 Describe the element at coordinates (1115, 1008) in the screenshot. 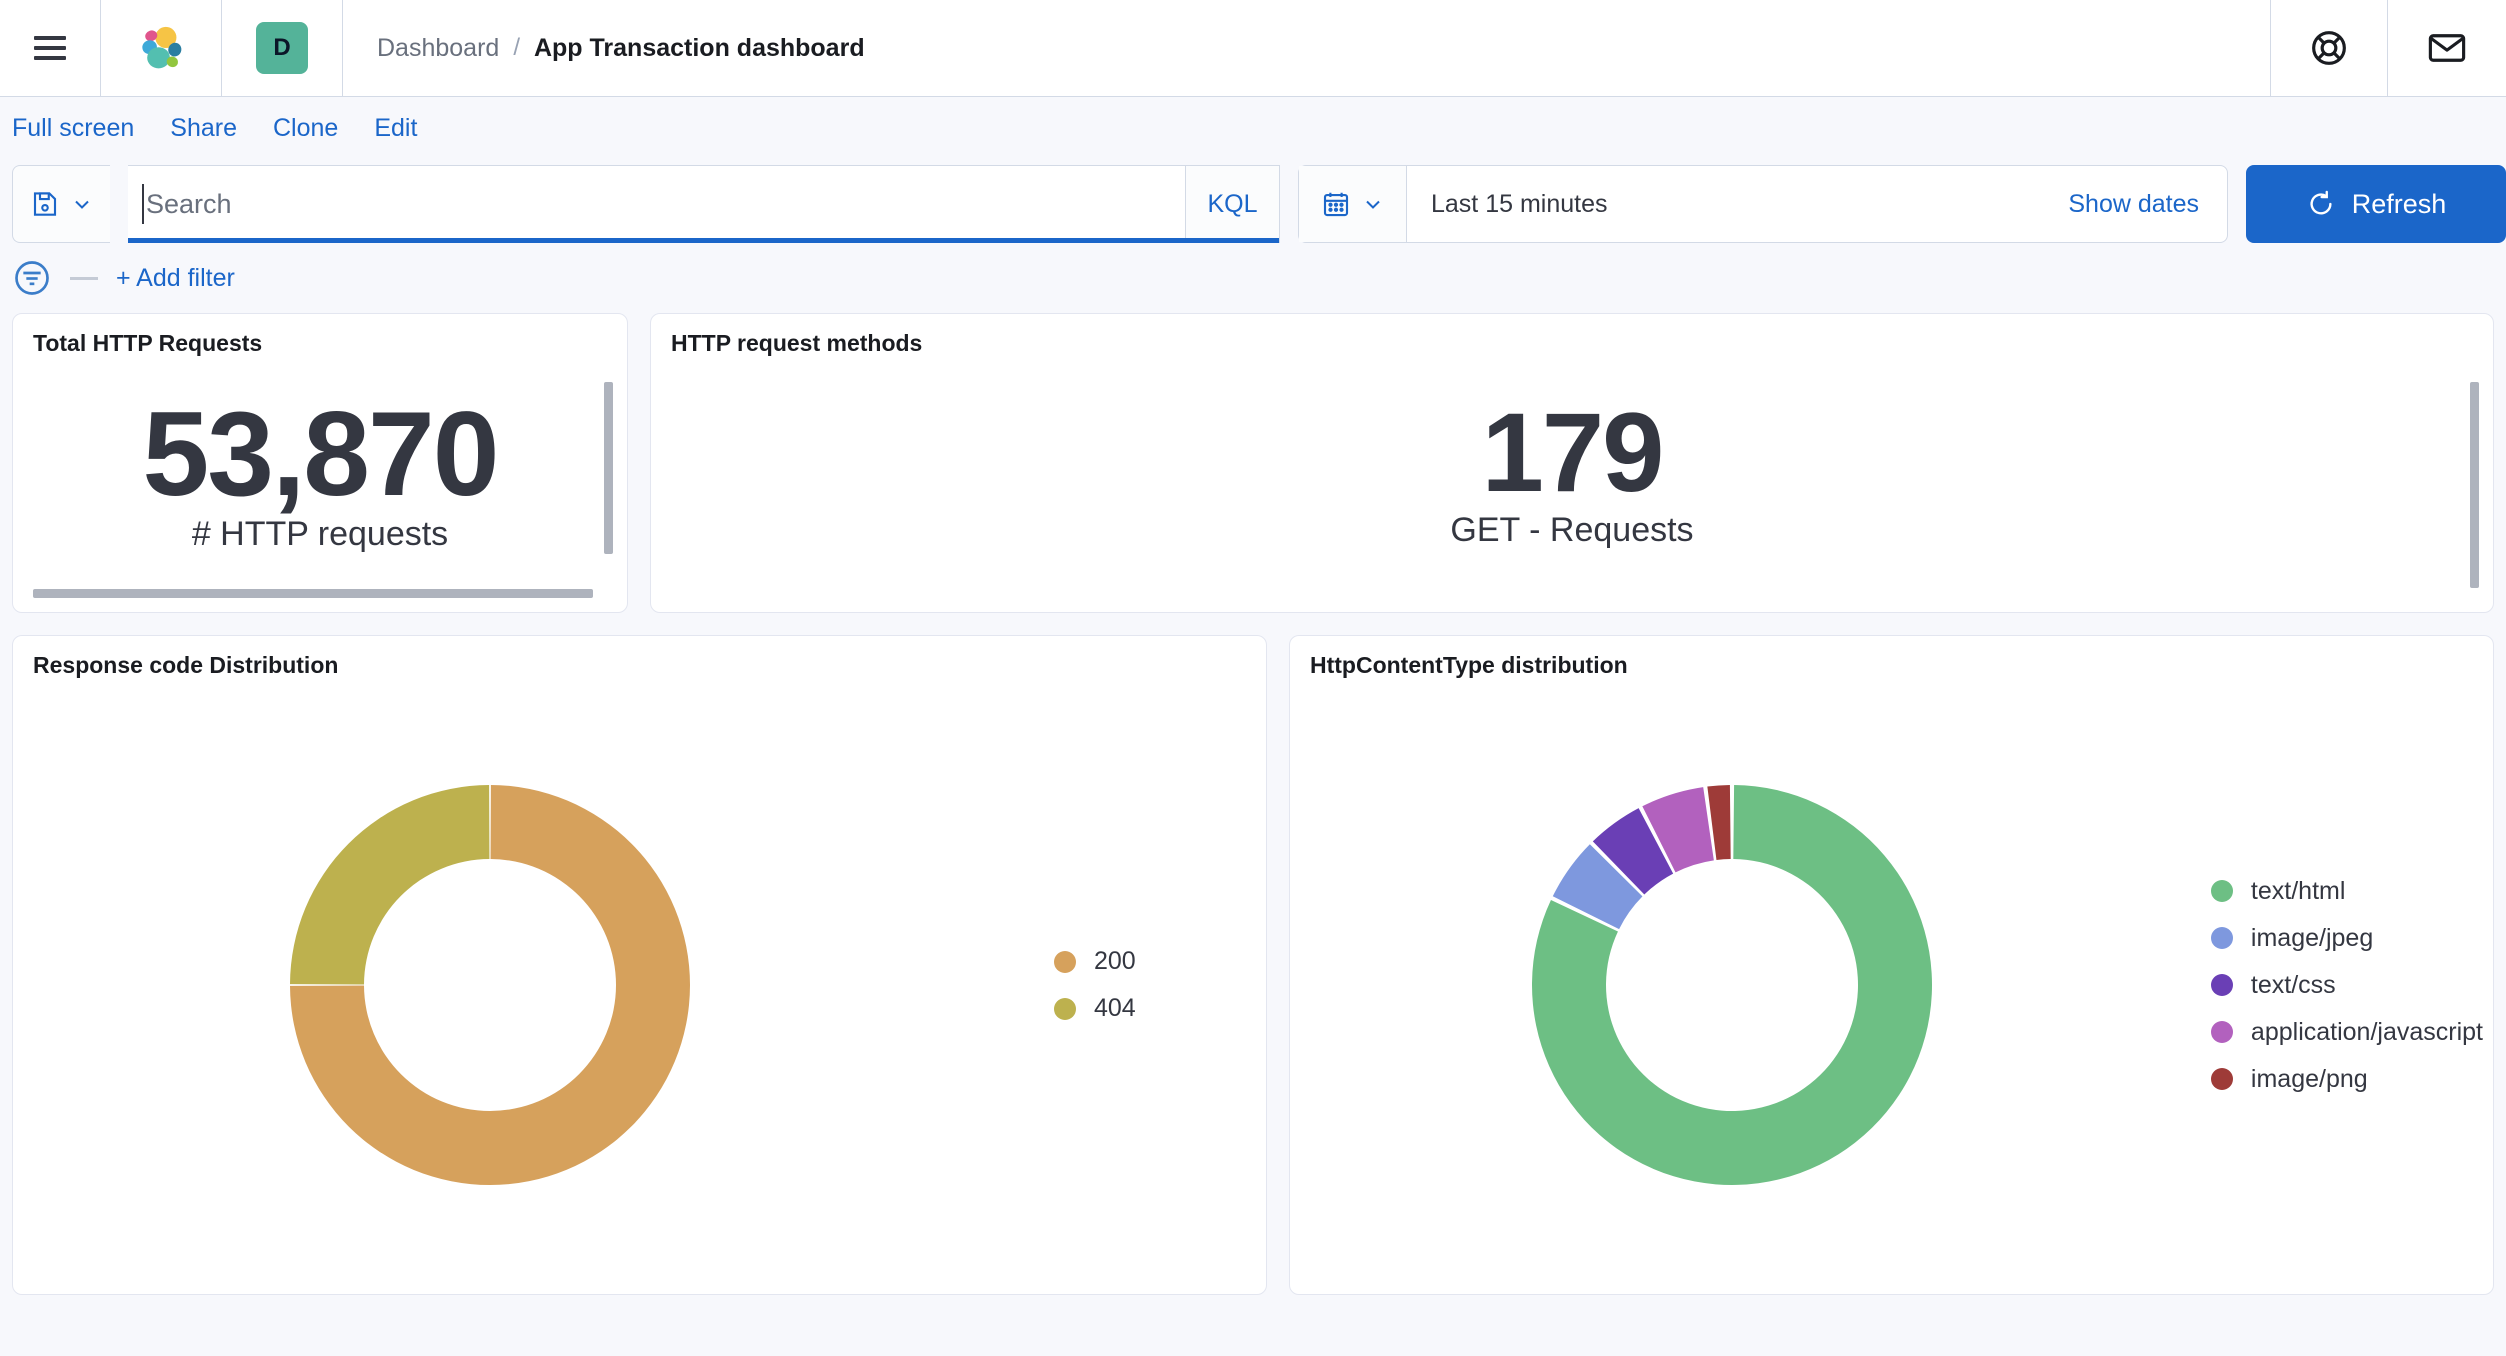

I see `legend-item-label: 404` at that location.